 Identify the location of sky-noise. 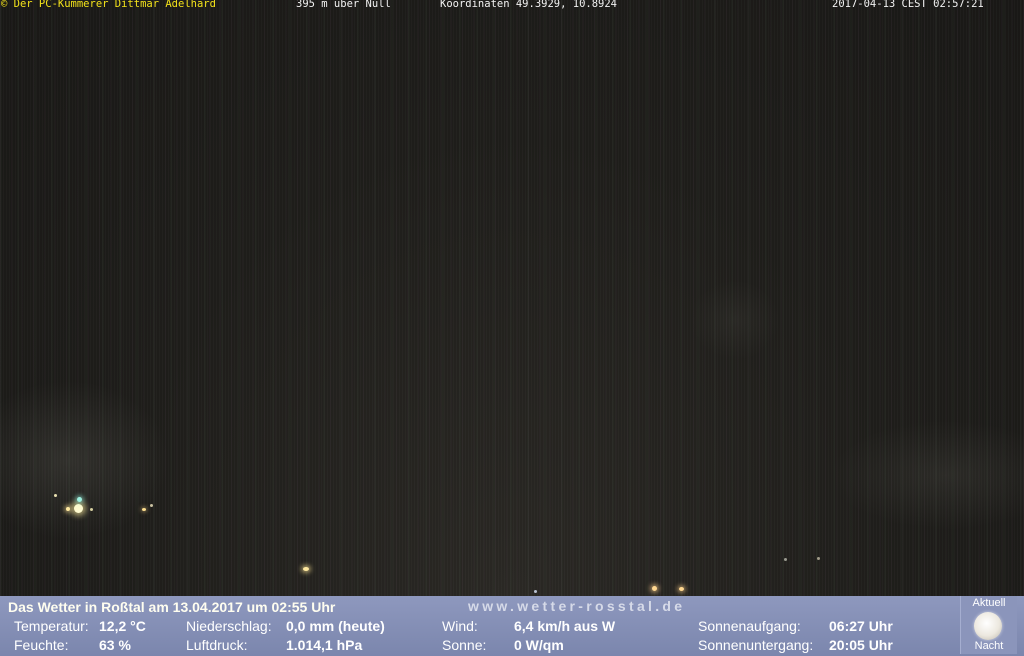
(735, 320).